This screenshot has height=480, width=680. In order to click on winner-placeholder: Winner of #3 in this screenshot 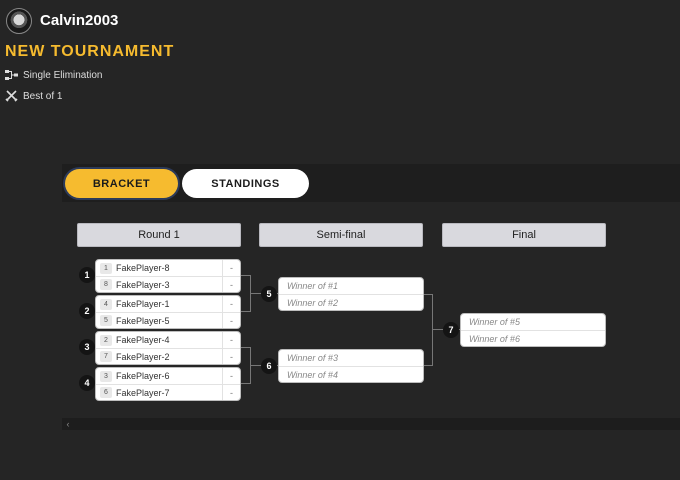, I will do `click(312, 358)`.